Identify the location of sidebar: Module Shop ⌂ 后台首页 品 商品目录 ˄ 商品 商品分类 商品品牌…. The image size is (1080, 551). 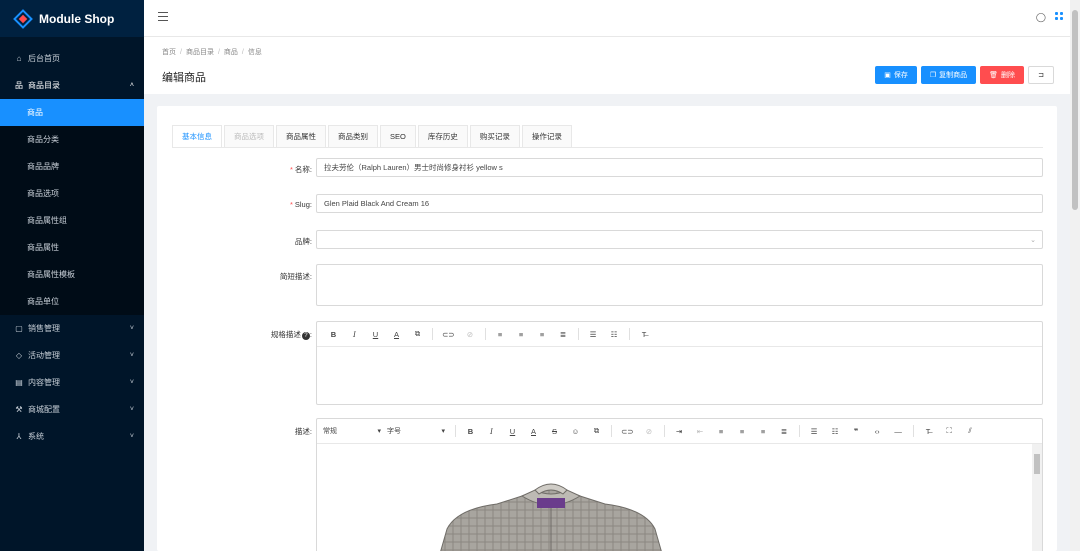
(72, 275).